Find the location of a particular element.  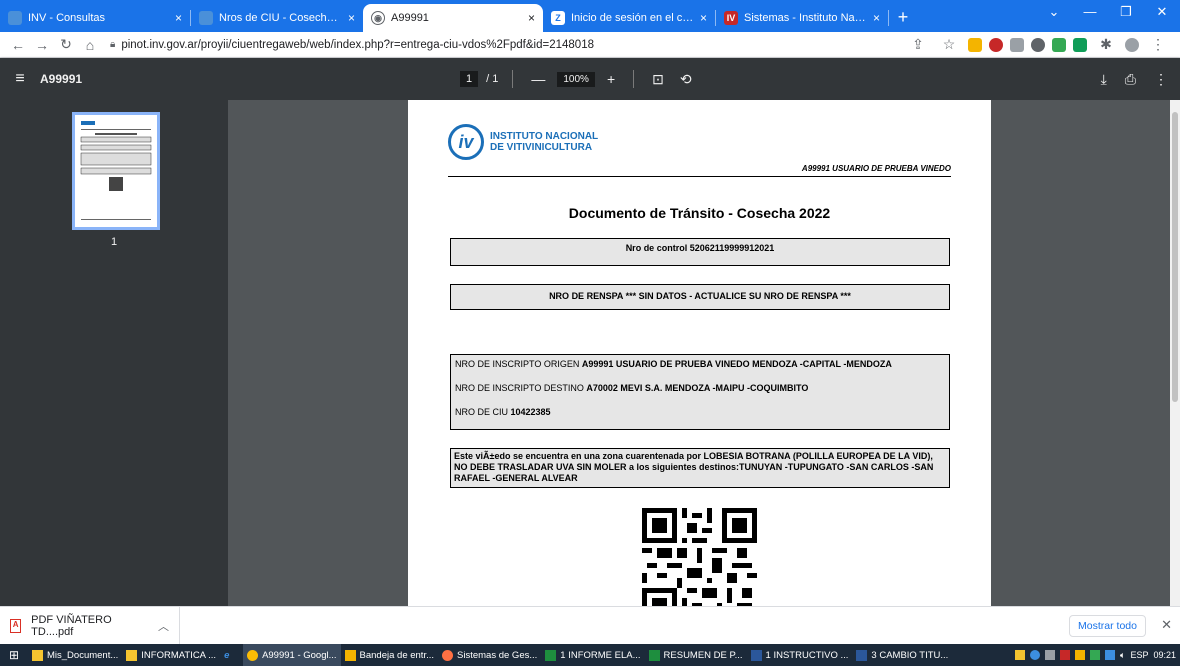

system-tray: 🔈︎ ESP 09:21 is located at coordinates (1095, 655).